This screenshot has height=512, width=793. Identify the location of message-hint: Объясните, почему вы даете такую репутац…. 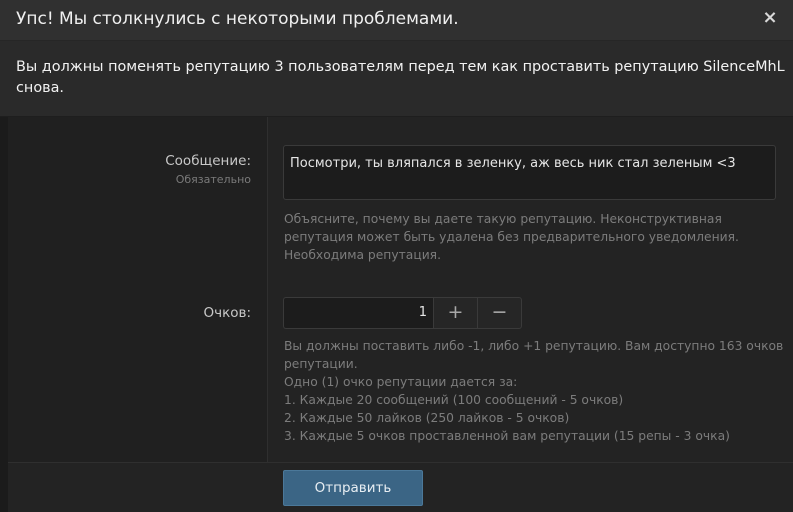
(511, 237).